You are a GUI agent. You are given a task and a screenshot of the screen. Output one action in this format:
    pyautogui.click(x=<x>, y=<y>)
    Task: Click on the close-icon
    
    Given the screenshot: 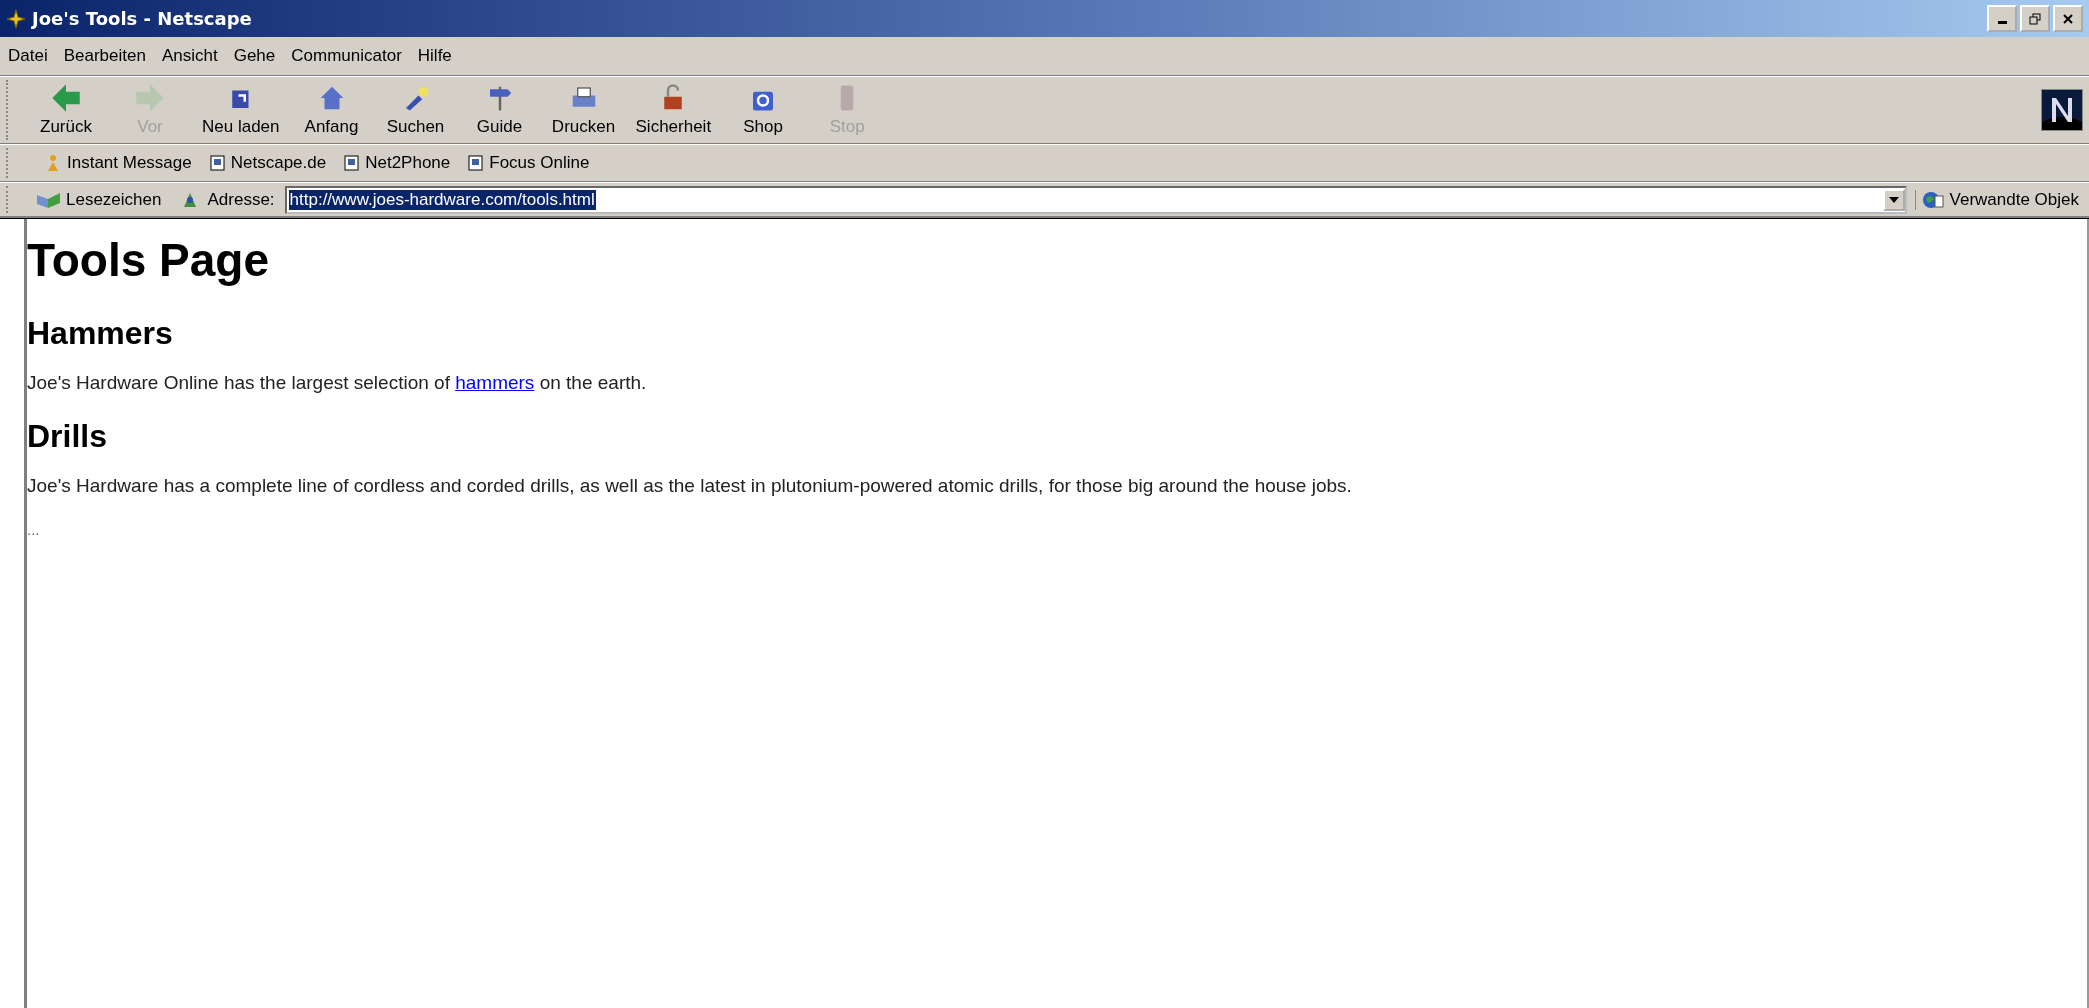 What is the action you would take?
    pyautogui.click(x=2068, y=18)
    